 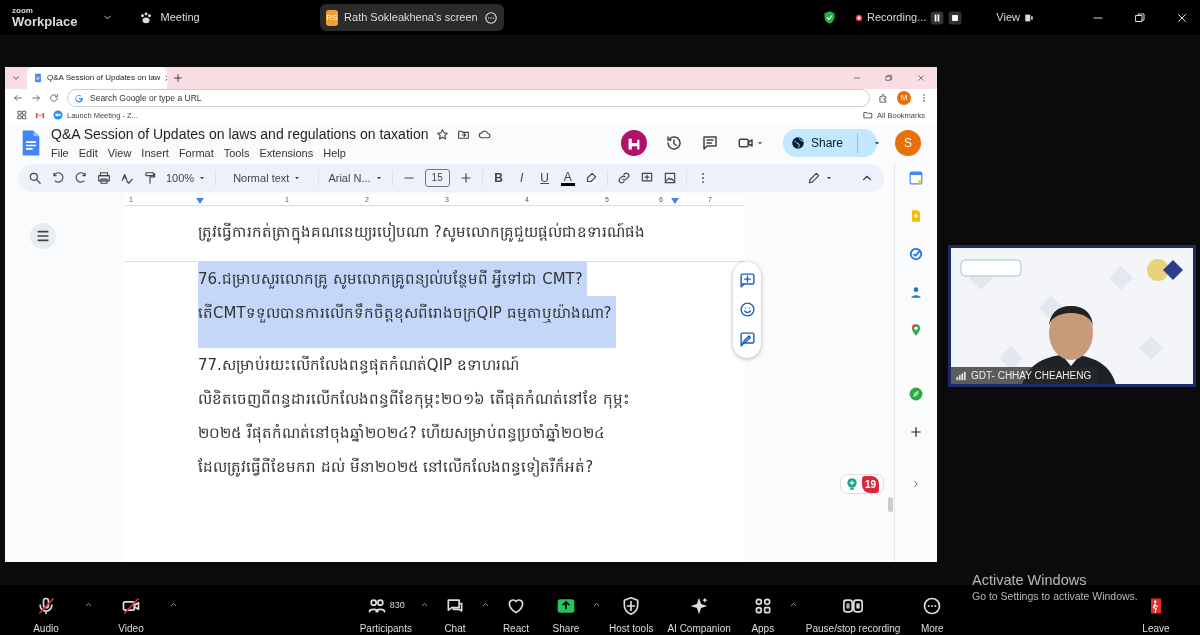 What do you see at coordinates (423, 232) in the screenshot?
I see `document-text-line: ត្រូវធ្វើការកត់ត្រាក្នុងគណនេយ្យរបៀបណា ?សូមលោកគ្រូជួយផ្តល់ជាឧទារណ៍ផង` at bounding box center [423, 232].